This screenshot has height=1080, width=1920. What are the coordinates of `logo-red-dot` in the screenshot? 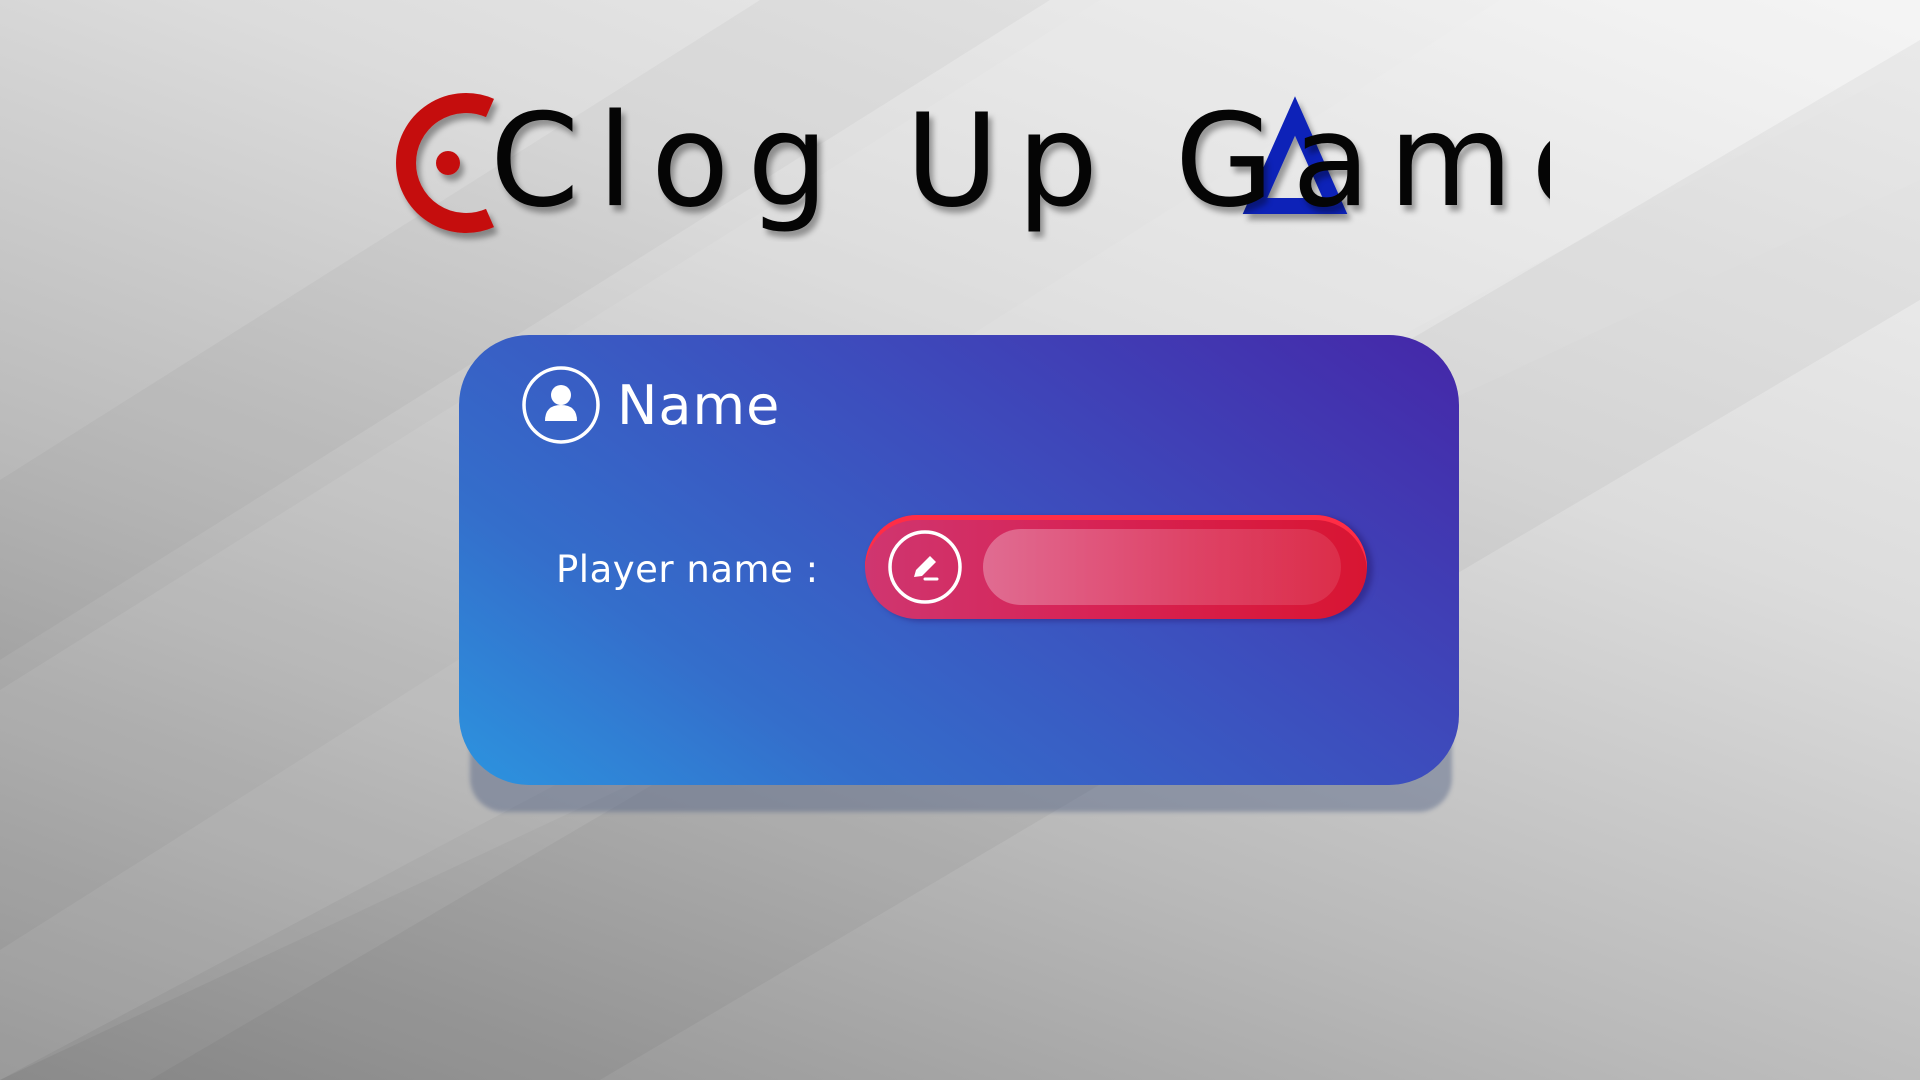 It's located at (448, 163).